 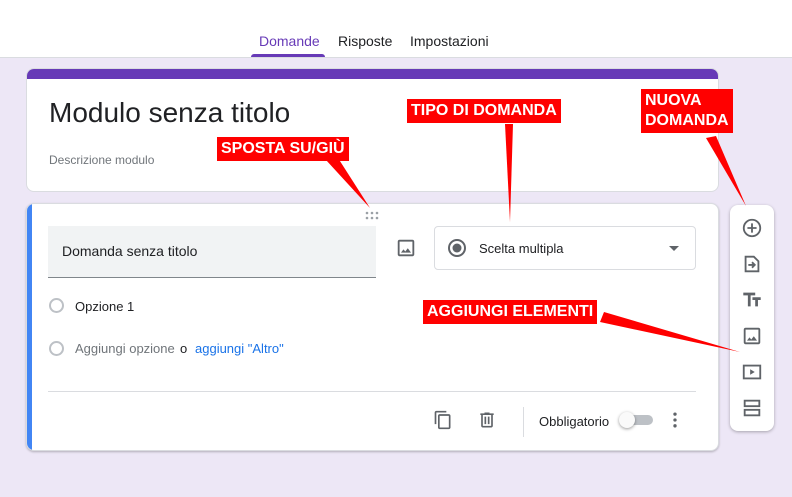 I want to click on callout-move: SPOSTA SU/GIÙ, so click(x=283, y=149).